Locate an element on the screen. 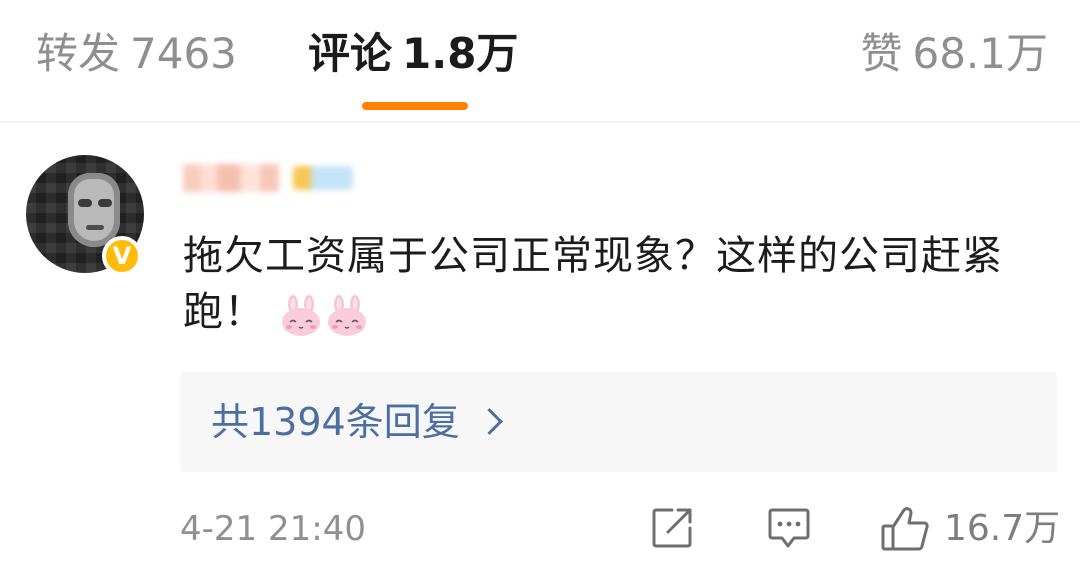 The image size is (1080, 583). view-replies-link: 共1394条回复 is located at coordinates (357, 422).